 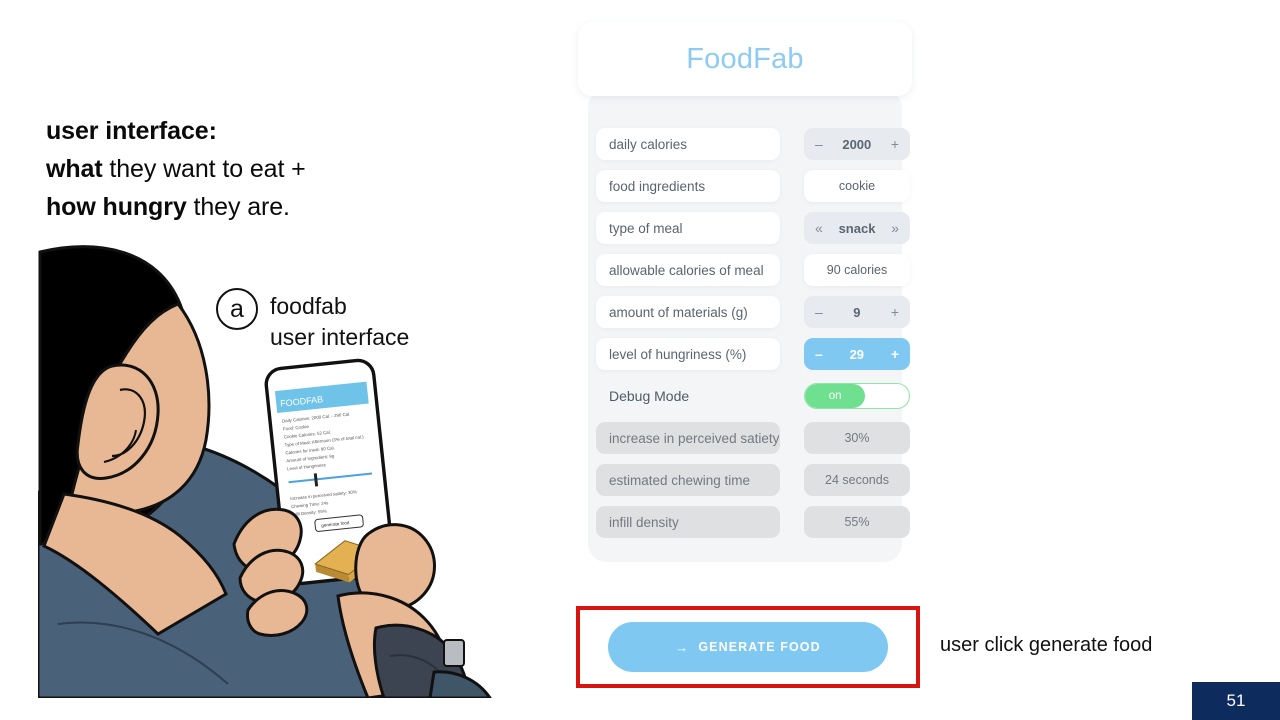 What do you see at coordinates (835, 396) in the screenshot?
I see `toggle-debug-mode-state: on` at bounding box center [835, 396].